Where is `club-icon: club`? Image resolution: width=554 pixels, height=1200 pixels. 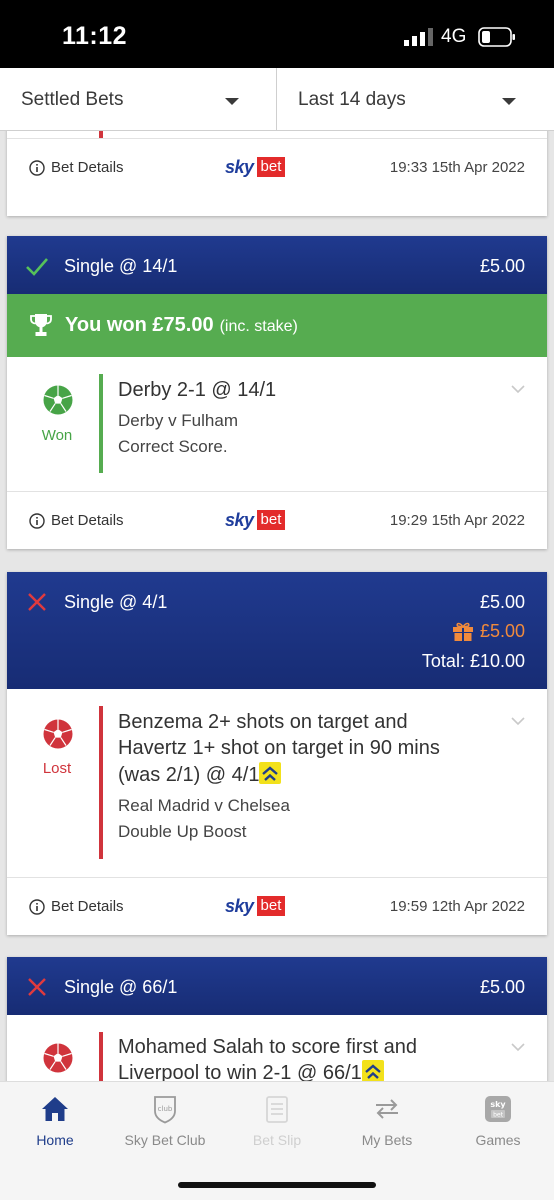 club-icon: club is located at coordinates (165, 1110).